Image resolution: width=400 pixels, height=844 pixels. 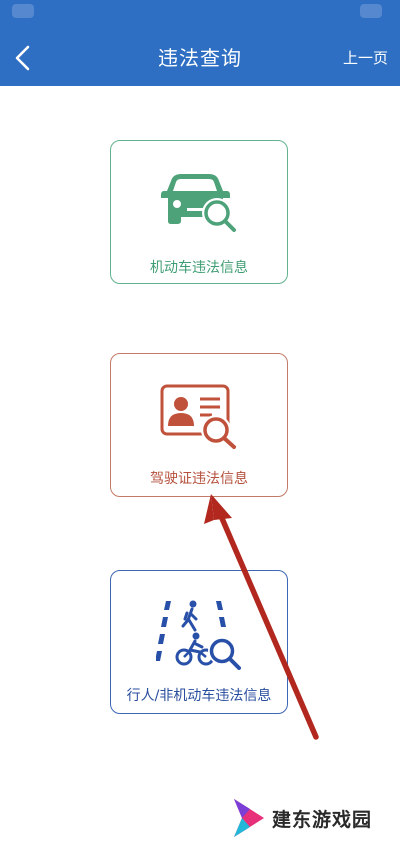 I want to click on previous-page-button: 上一页, so click(x=365, y=58).